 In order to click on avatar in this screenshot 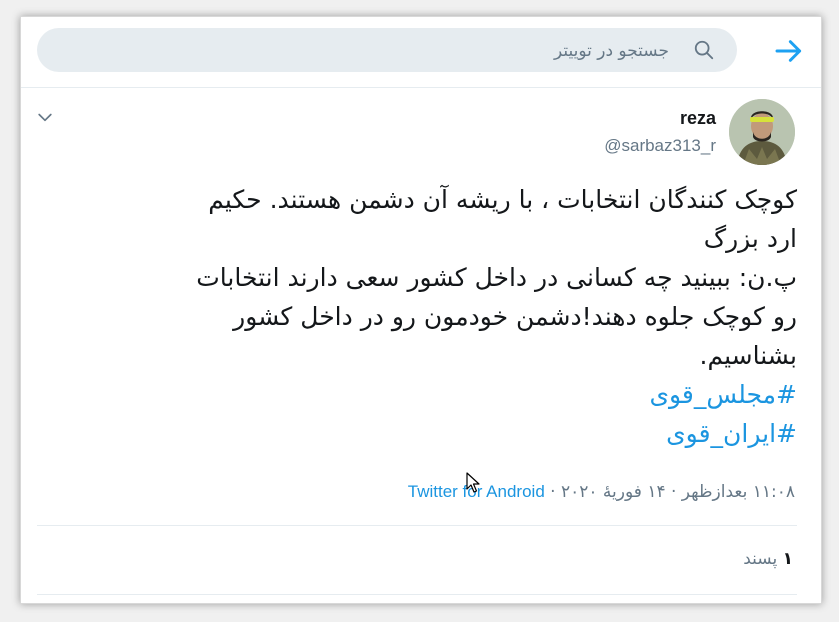, I will do `click(762, 132)`.